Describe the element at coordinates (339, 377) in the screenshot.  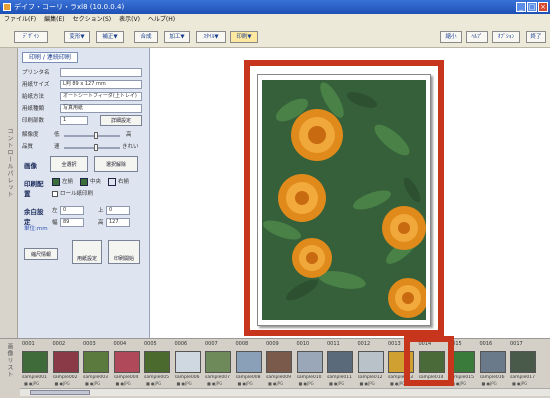
I see `thumbnail-filename: sample011` at that location.